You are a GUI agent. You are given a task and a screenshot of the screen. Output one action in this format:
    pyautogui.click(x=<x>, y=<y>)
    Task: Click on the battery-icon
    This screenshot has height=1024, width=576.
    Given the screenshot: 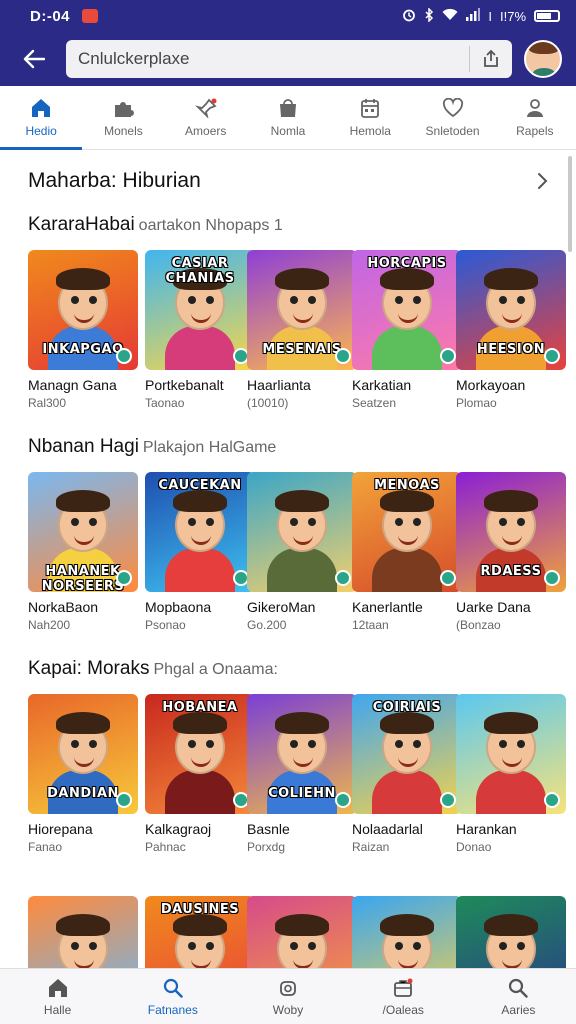 What is the action you would take?
    pyautogui.click(x=547, y=16)
    